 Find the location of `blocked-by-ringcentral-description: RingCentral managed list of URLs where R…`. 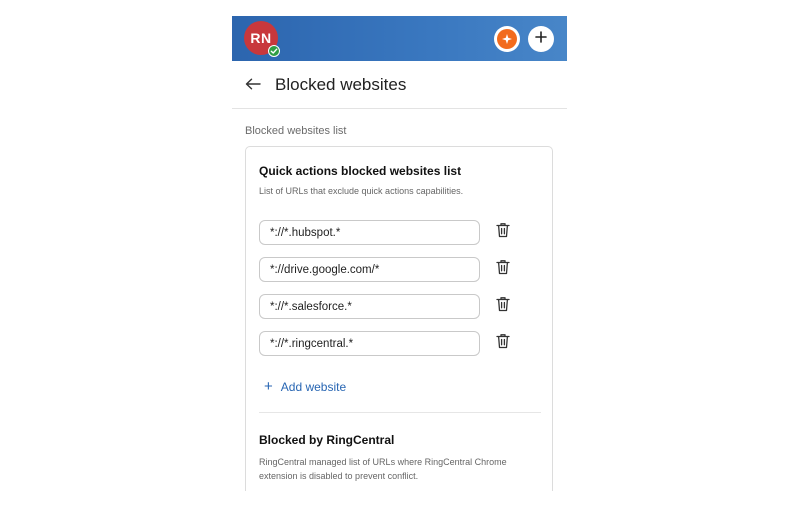

blocked-by-ringcentral-description: RingCentral managed list of URLs where R… is located at coordinates (383, 469).